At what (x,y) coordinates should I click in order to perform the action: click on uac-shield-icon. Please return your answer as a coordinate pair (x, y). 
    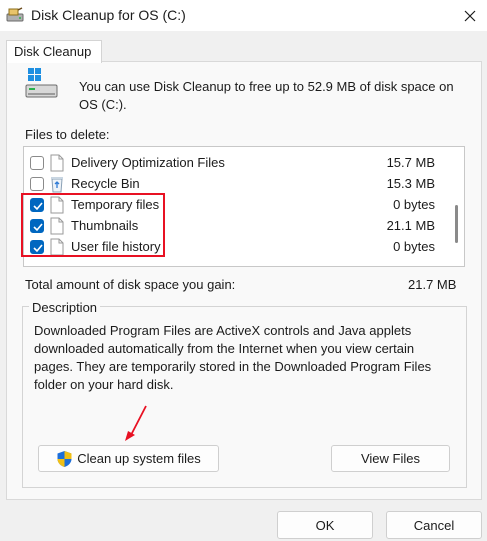
    Looking at the image, I should click on (64, 458).